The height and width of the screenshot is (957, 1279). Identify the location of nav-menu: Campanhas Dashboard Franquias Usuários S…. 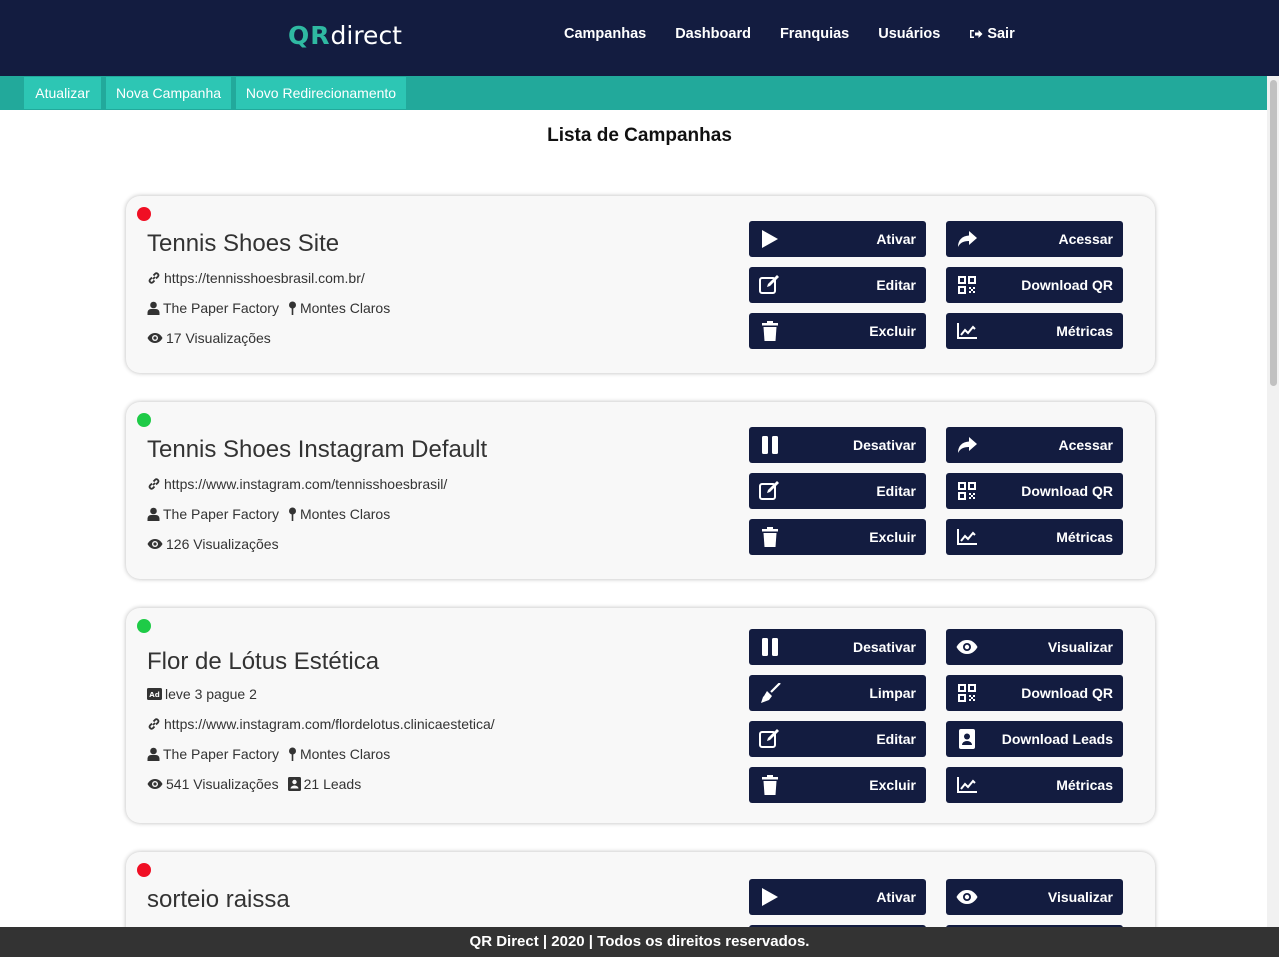
(804, 34).